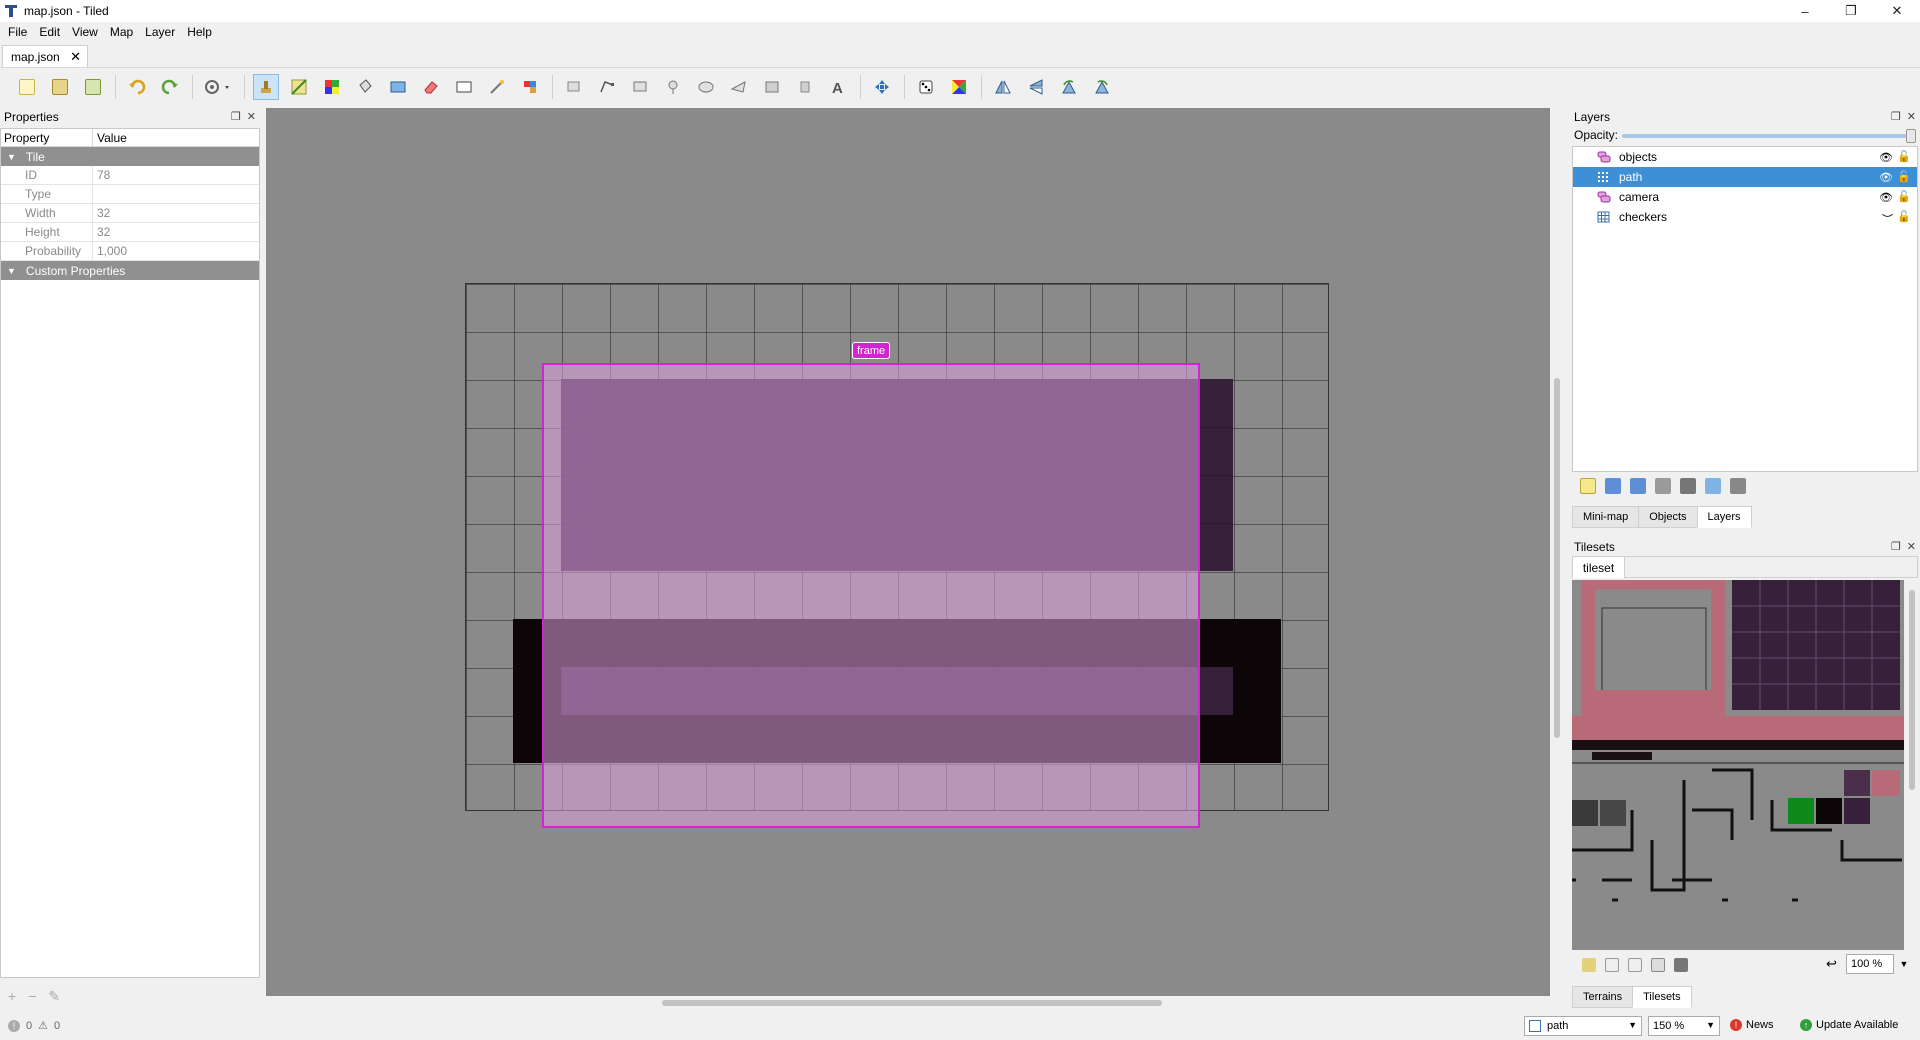 The image size is (1920, 1040). I want to click on stamp-brush-icon, so click(266, 87).